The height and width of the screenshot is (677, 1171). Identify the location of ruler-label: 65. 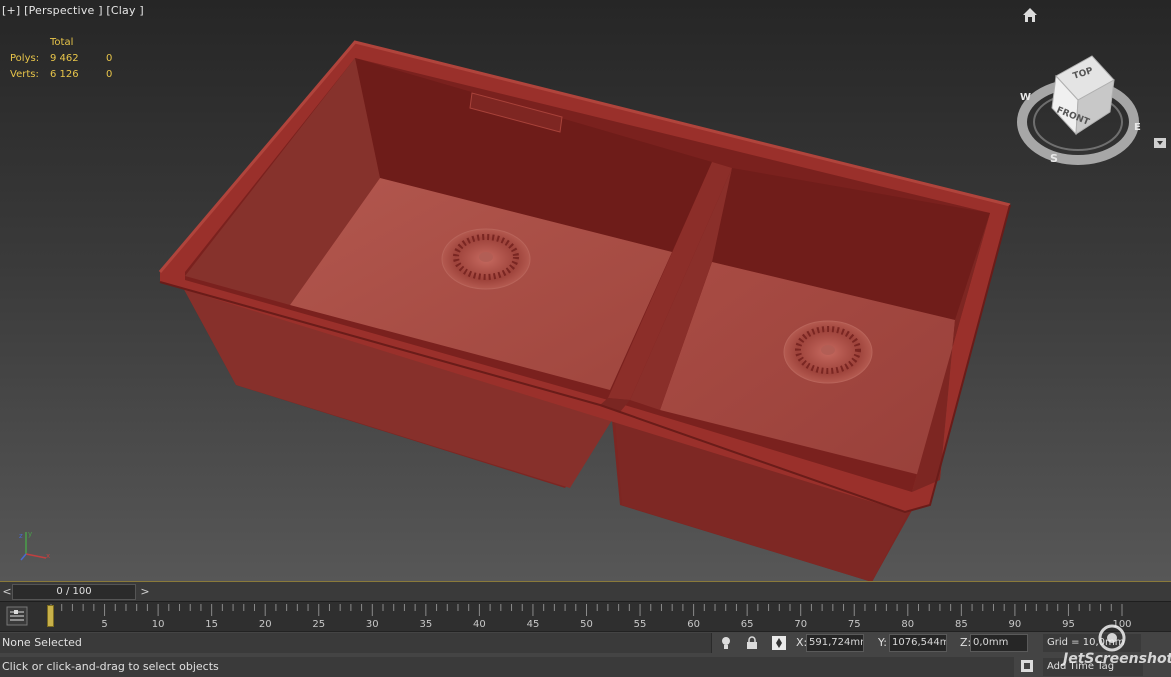
(747, 624).